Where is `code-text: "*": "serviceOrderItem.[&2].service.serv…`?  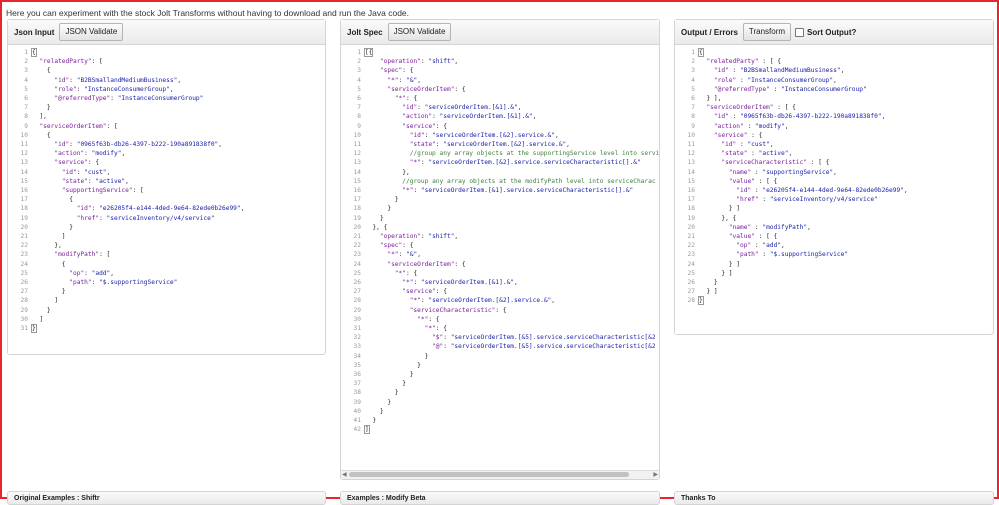 code-text: "*": "serviceOrderItem.[&2].service.serv… is located at coordinates (525, 163).